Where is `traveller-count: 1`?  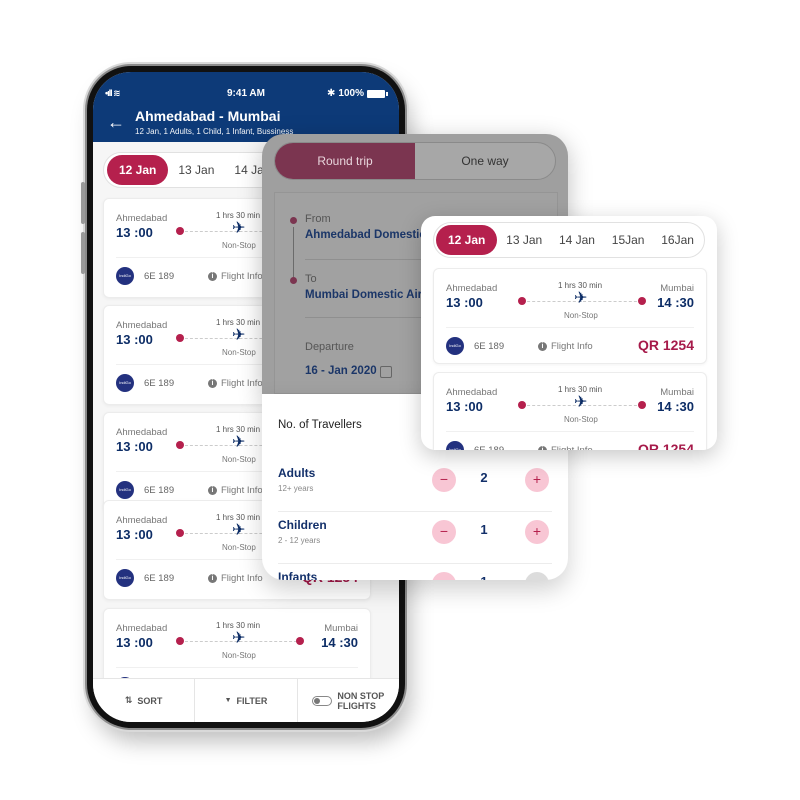 traveller-count: 1 is located at coordinates (484, 577).